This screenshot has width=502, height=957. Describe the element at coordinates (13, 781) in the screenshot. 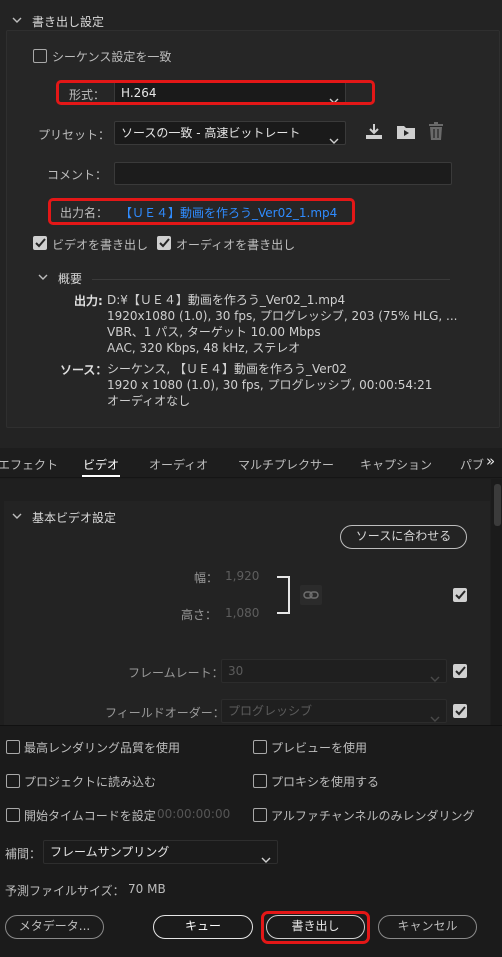

I see `import-into-project-checkbox` at that location.